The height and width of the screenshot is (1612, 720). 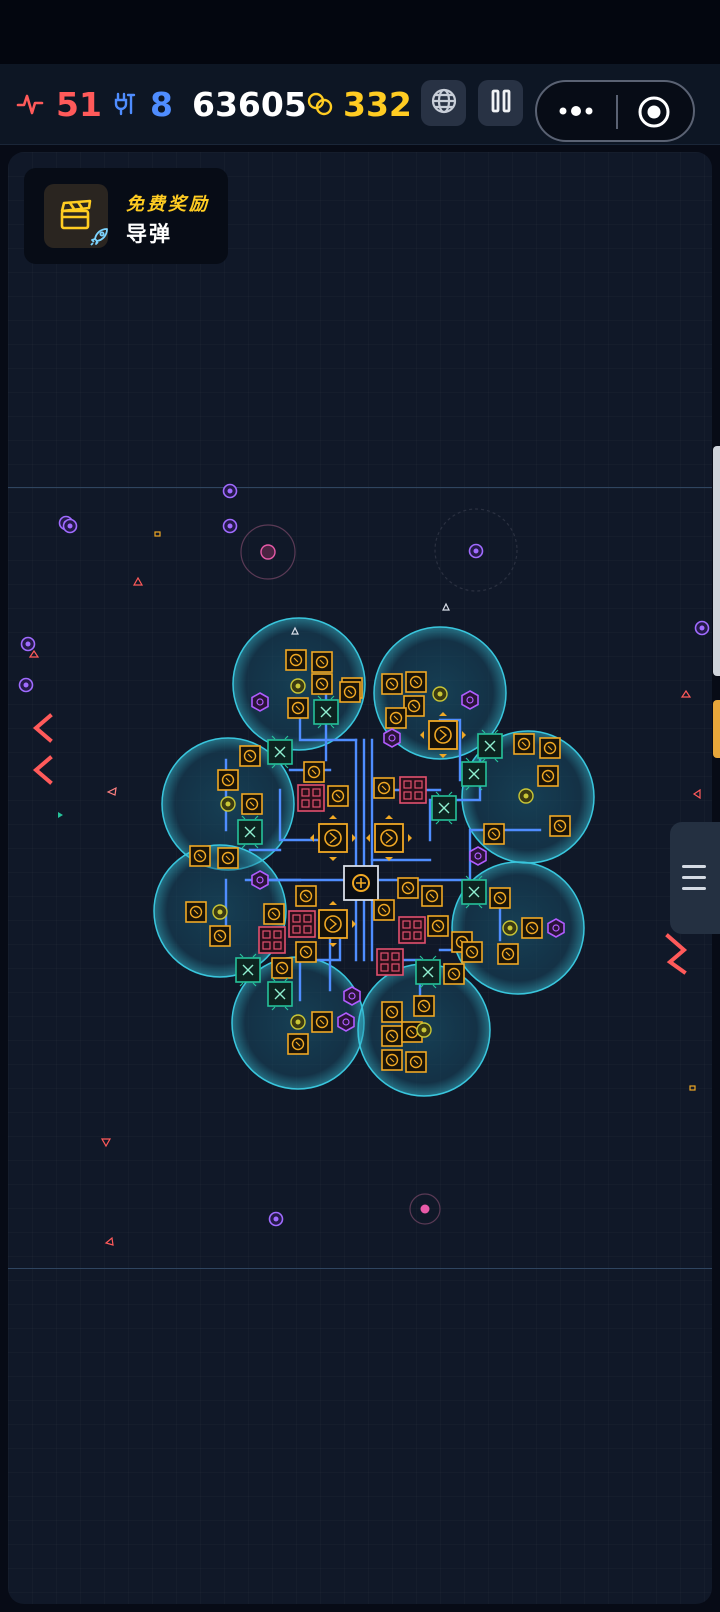 What do you see at coordinates (695, 878) in the screenshot?
I see `side-menu-button` at bounding box center [695, 878].